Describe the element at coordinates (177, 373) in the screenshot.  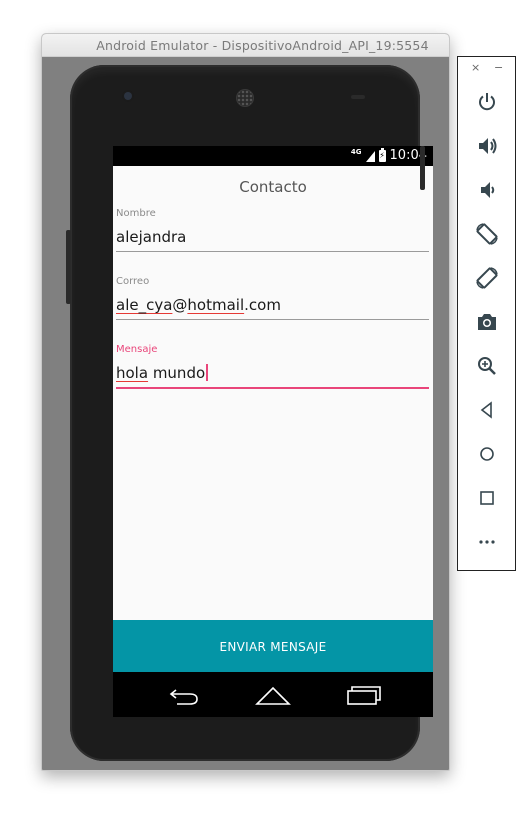
I see `mensaje-value-word2: mundo` at that location.